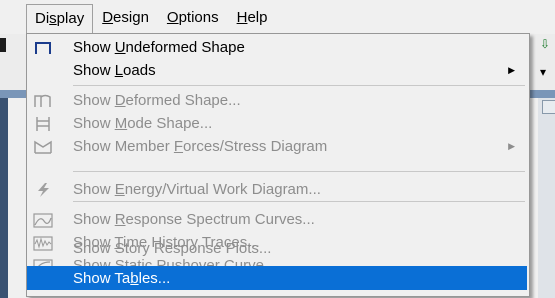 The height and width of the screenshot is (298, 555). Describe the element at coordinates (43, 190) in the screenshot. I see `energy-icon` at that location.